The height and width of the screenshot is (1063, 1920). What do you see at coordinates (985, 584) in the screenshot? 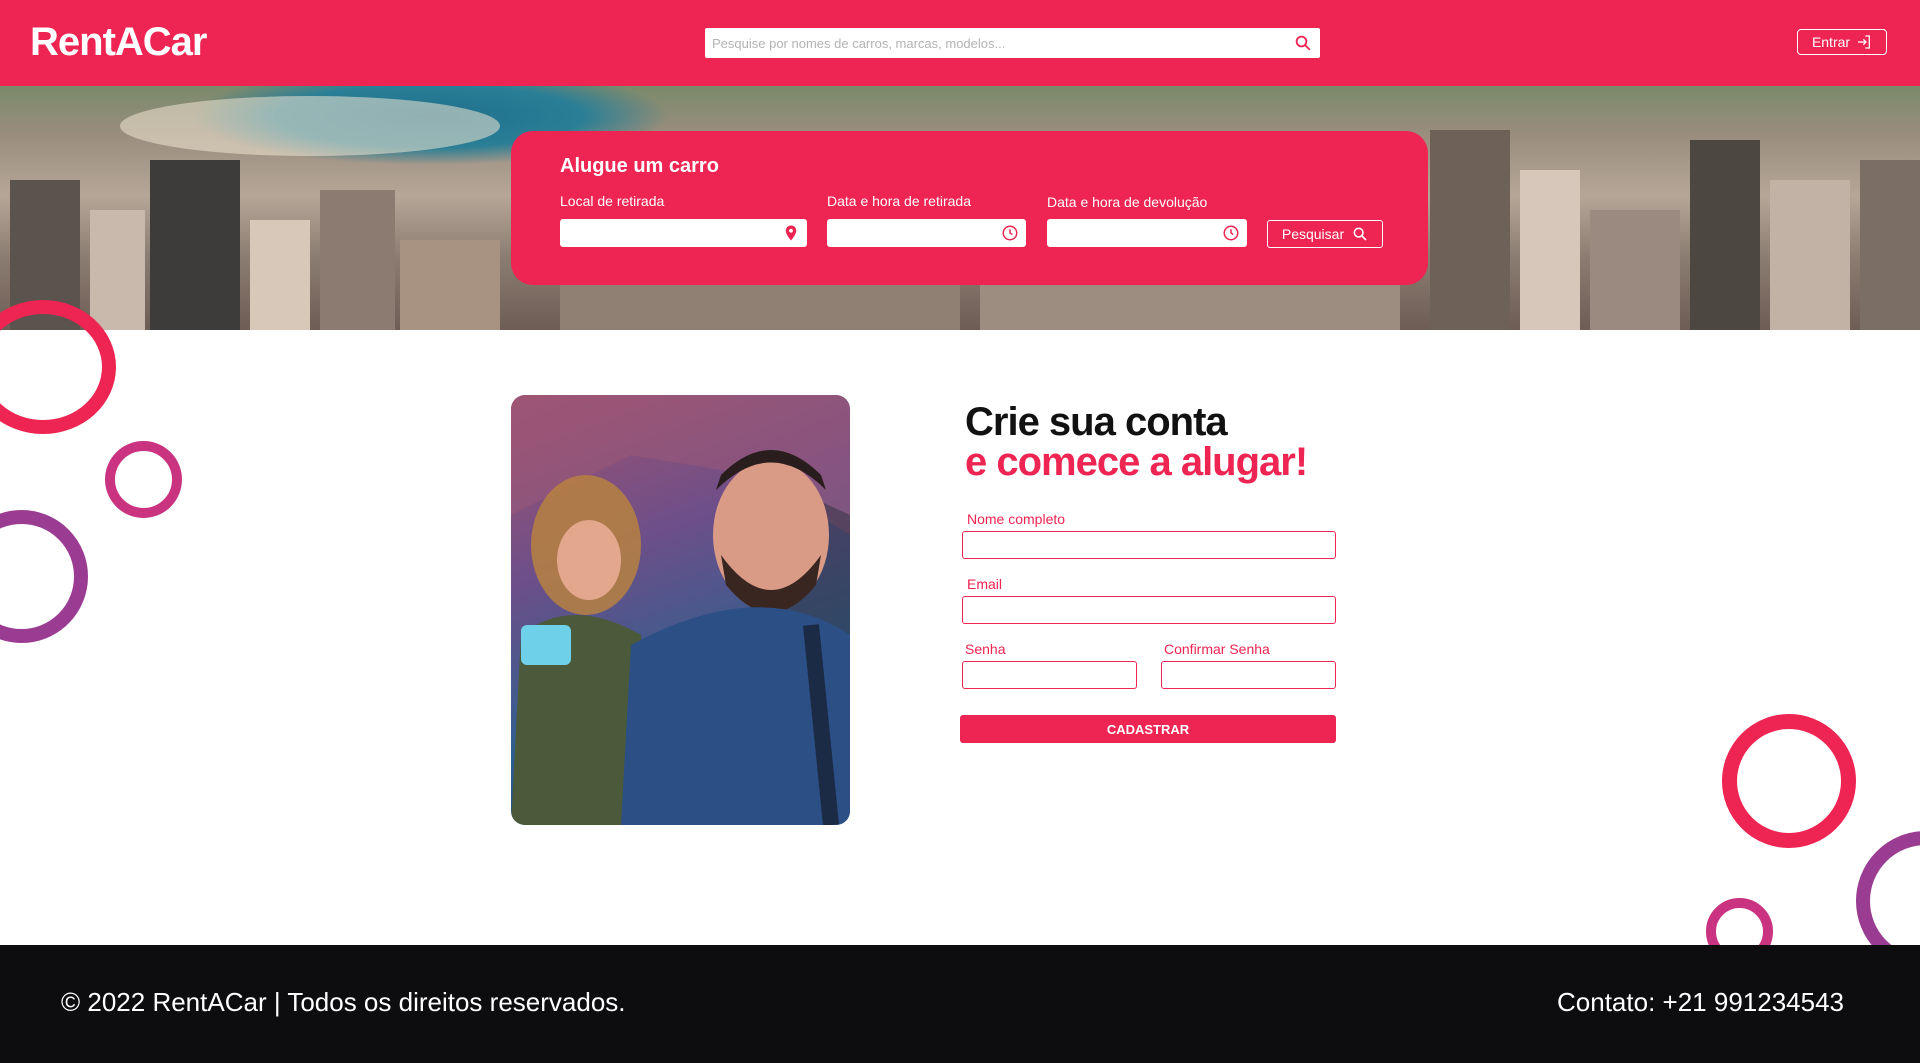
I see `email-label: Email` at bounding box center [985, 584].